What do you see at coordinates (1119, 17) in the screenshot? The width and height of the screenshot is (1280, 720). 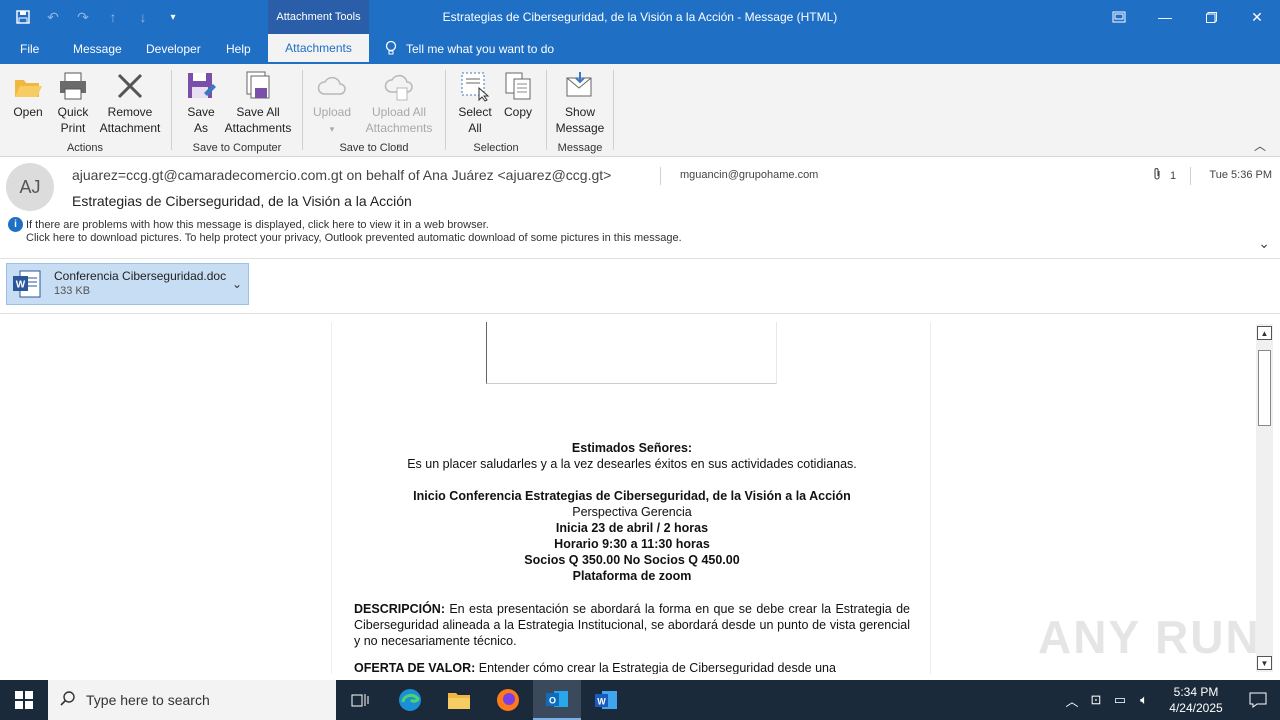 I see `restore-icon` at bounding box center [1119, 17].